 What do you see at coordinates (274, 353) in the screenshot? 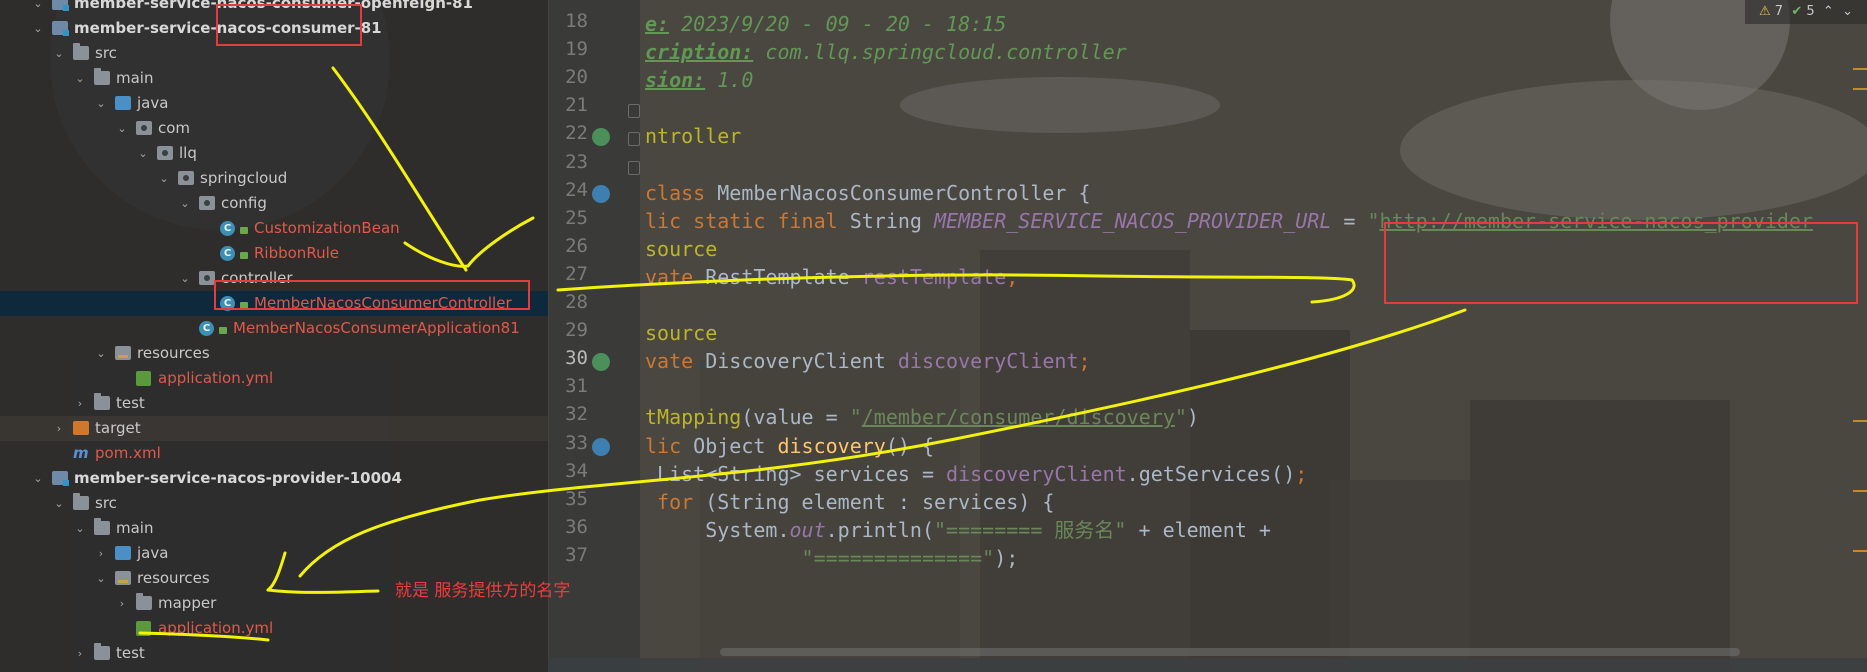
I see `tree-item: ⌄ resources` at bounding box center [274, 353].